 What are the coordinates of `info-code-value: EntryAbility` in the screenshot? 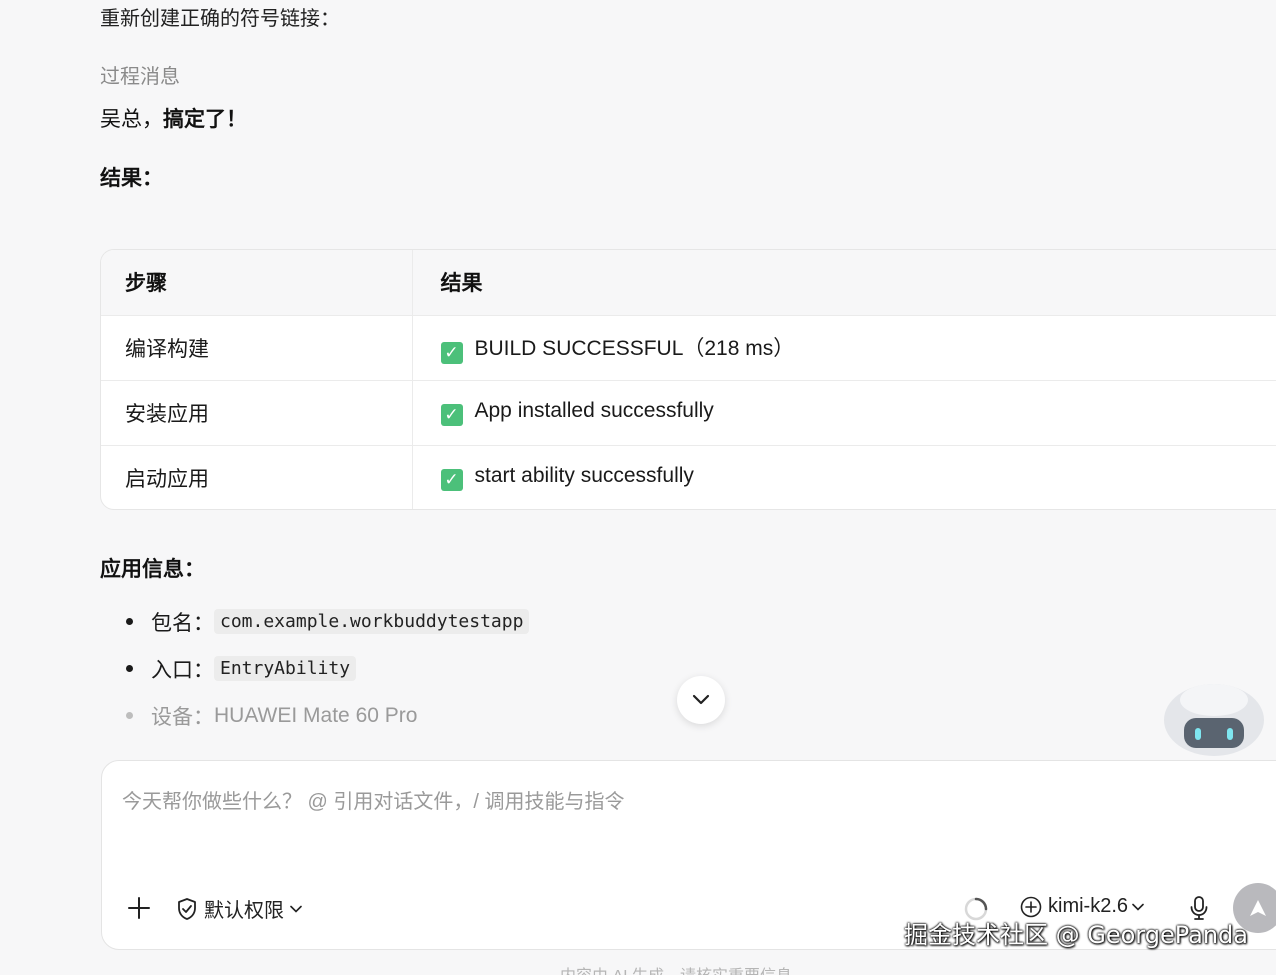 It's located at (285, 668).